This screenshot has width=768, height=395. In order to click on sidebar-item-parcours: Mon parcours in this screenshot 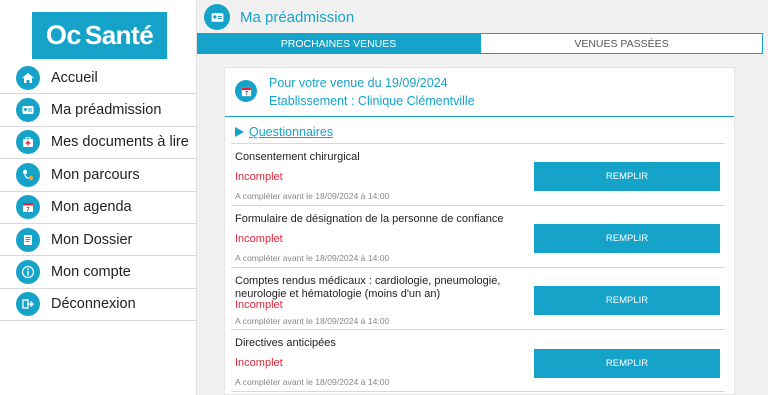, I will do `click(98, 175)`.